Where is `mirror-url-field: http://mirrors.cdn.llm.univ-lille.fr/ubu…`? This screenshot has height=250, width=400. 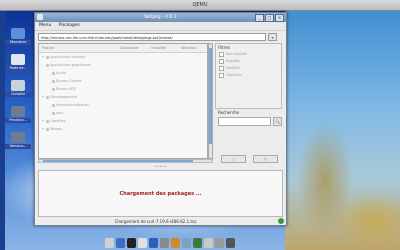
mirror-url-field: http://mirrors.cdn.llm.univ-lille.fr/ubu… is located at coordinates (152, 37).